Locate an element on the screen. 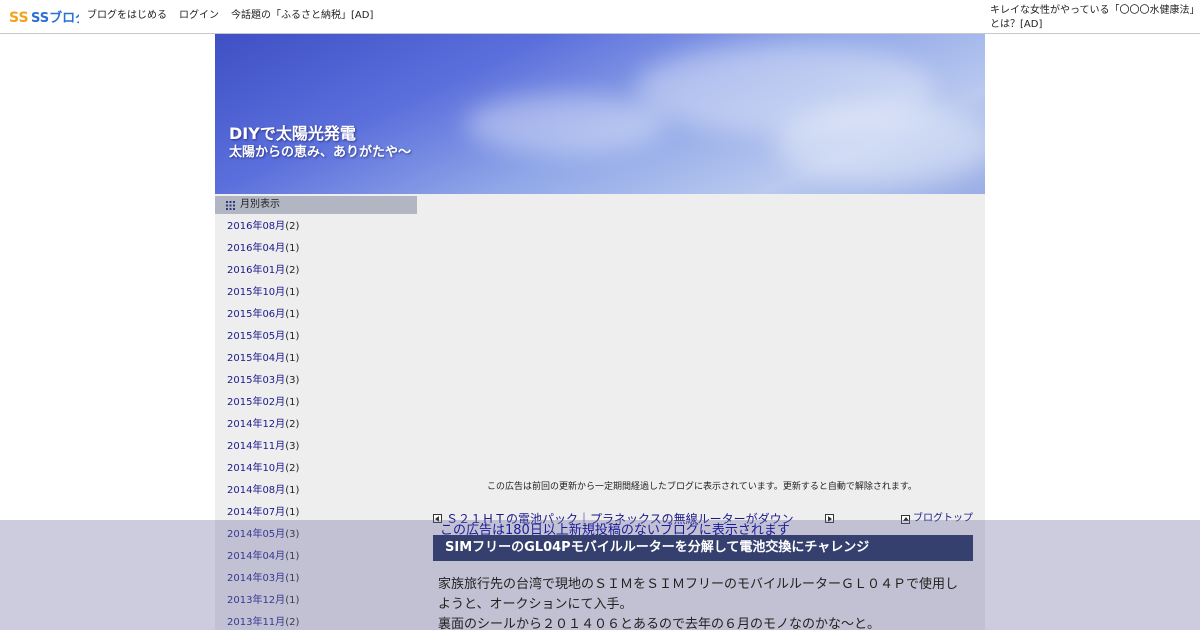  archive-month-link: 2016年01月 is located at coordinates (256, 270).